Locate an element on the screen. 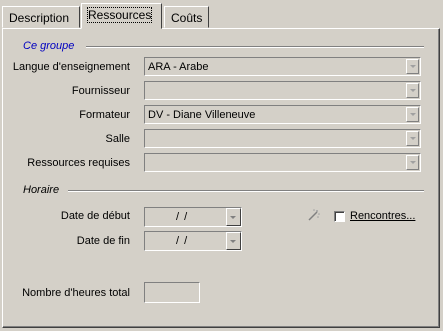 Image resolution: width=443 pixels, height=331 pixels. group-title-ce-groupe: Ce groupe is located at coordinates (49, 46).